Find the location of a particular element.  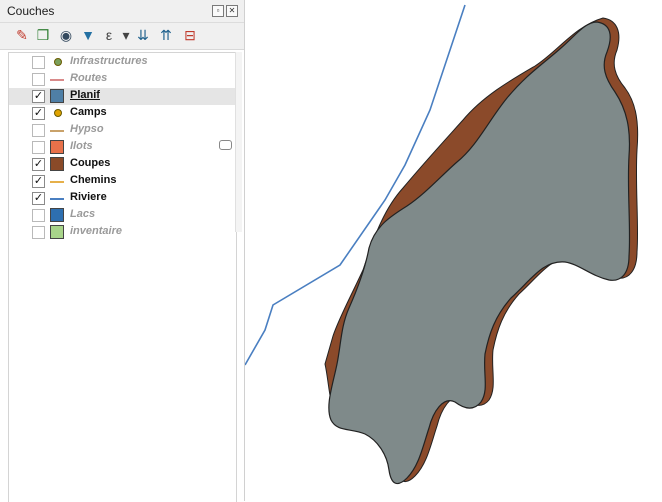

filter-icon: ▼ is located at coordinates (88, 35).